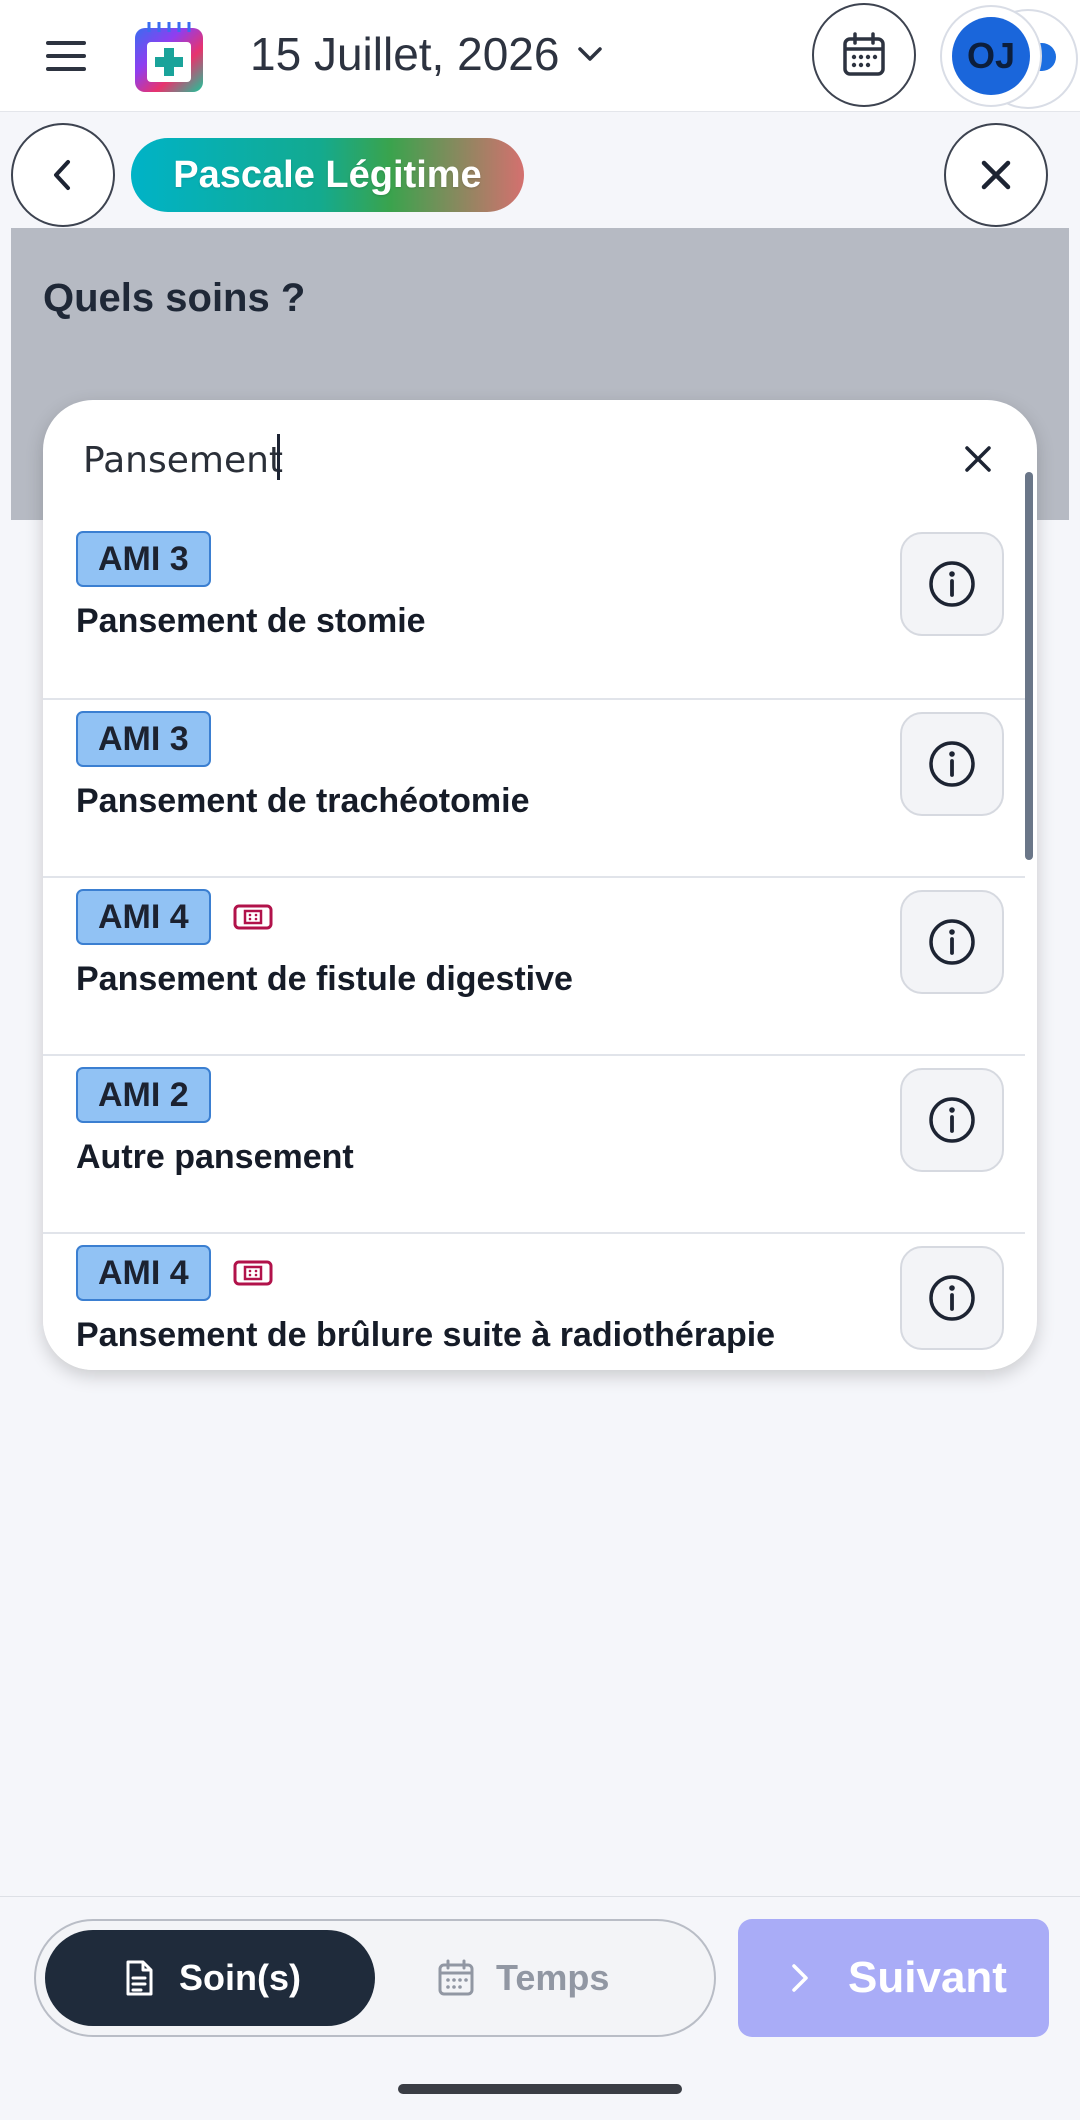 The width and height of the screenshot is (1080, 2120). What do you see at coordinates (139, 1978) in the screenshot?
I see `document-icon` at bounding box center [139, 1978].